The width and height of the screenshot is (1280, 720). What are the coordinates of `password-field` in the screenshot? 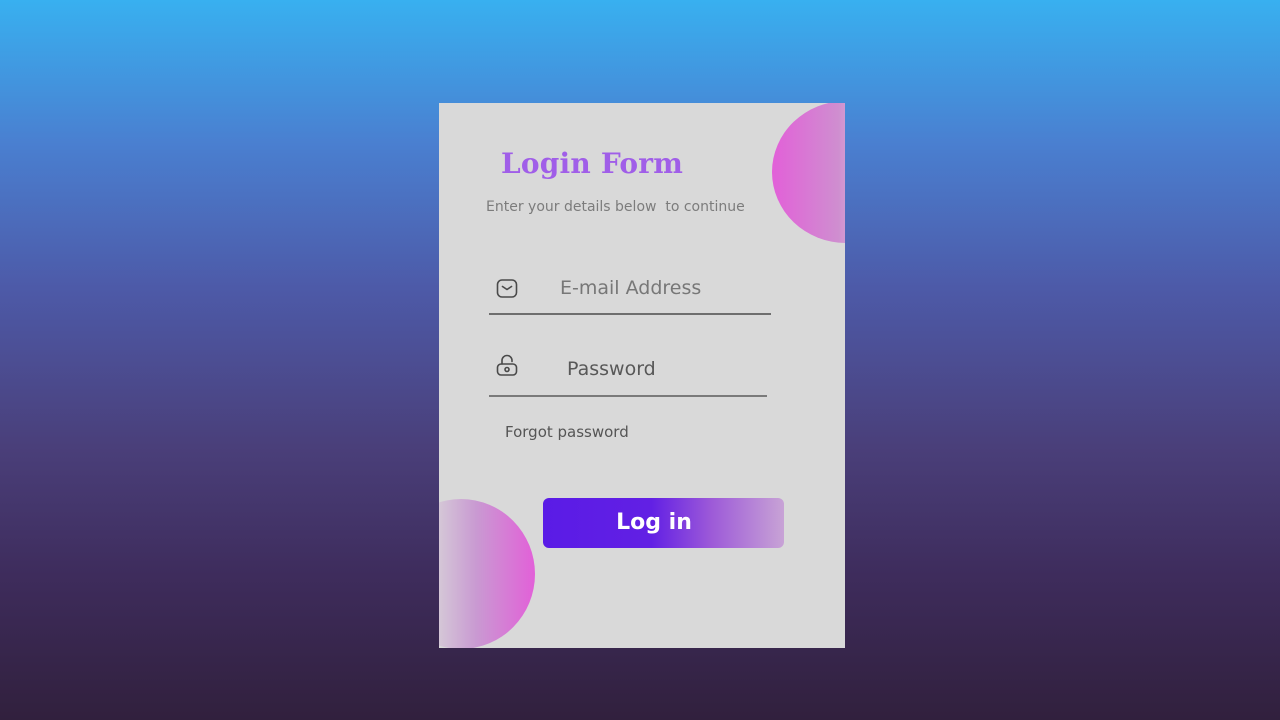 It's located at (628, 372).